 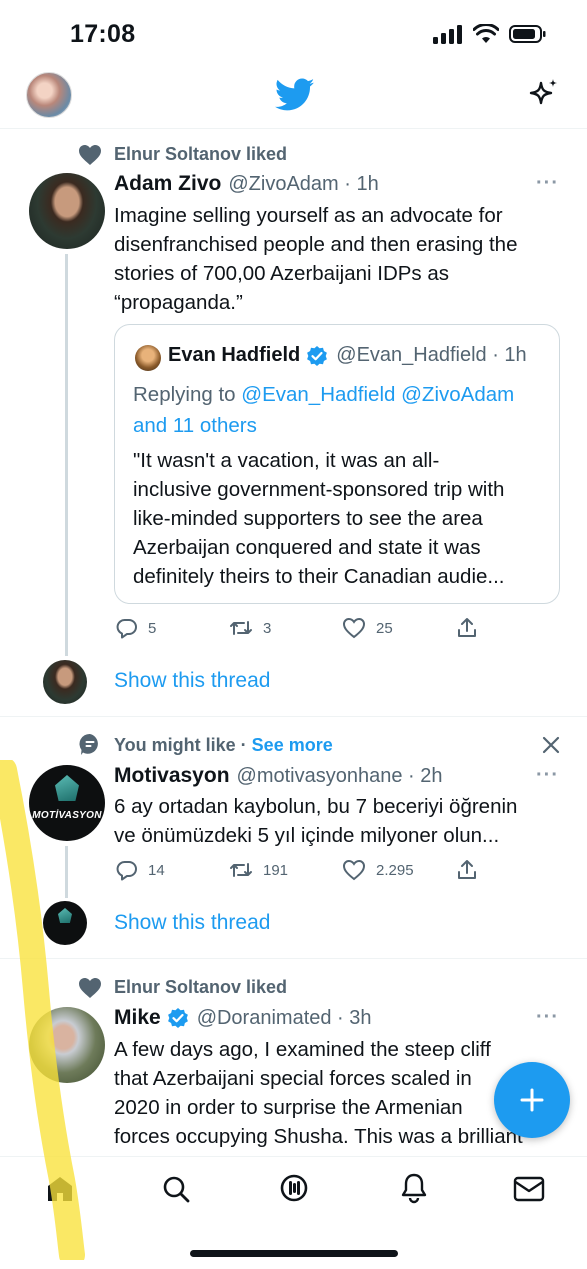 What do you see at coordinates (529, 1189) in the screenshot?
I see `messages-envelope-icon` at bounding box center [529, 1189].